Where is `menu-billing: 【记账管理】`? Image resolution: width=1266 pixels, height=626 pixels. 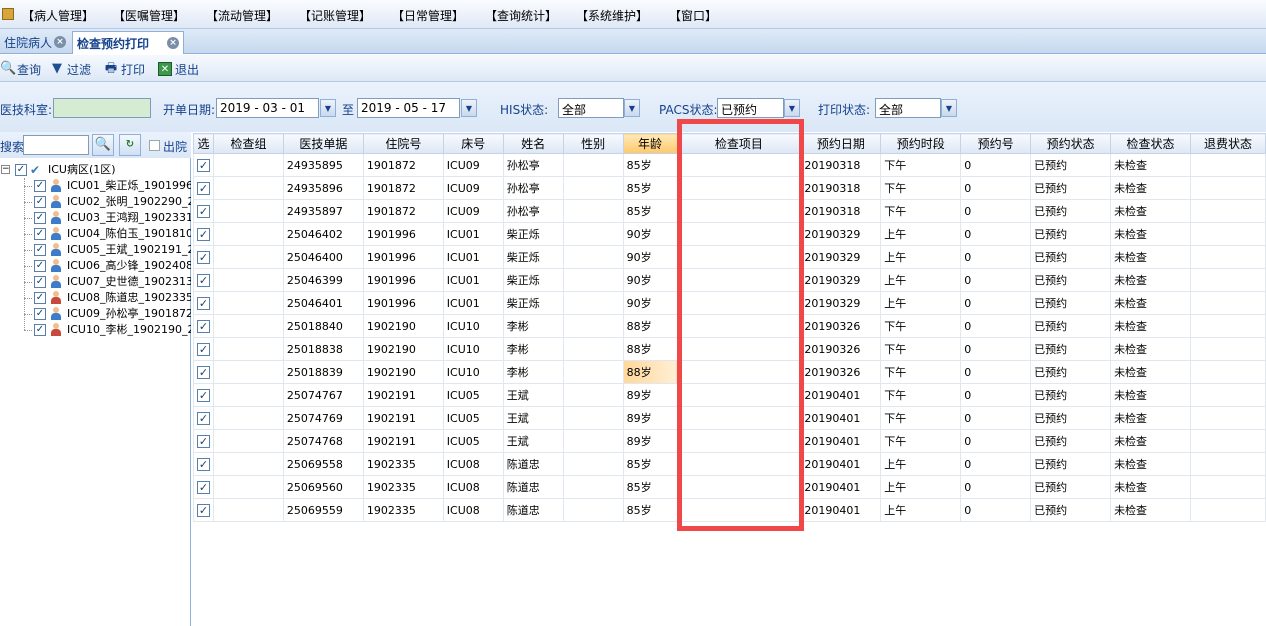 menu-billing: 【记账管理】 is located at coordinates (335, 15).